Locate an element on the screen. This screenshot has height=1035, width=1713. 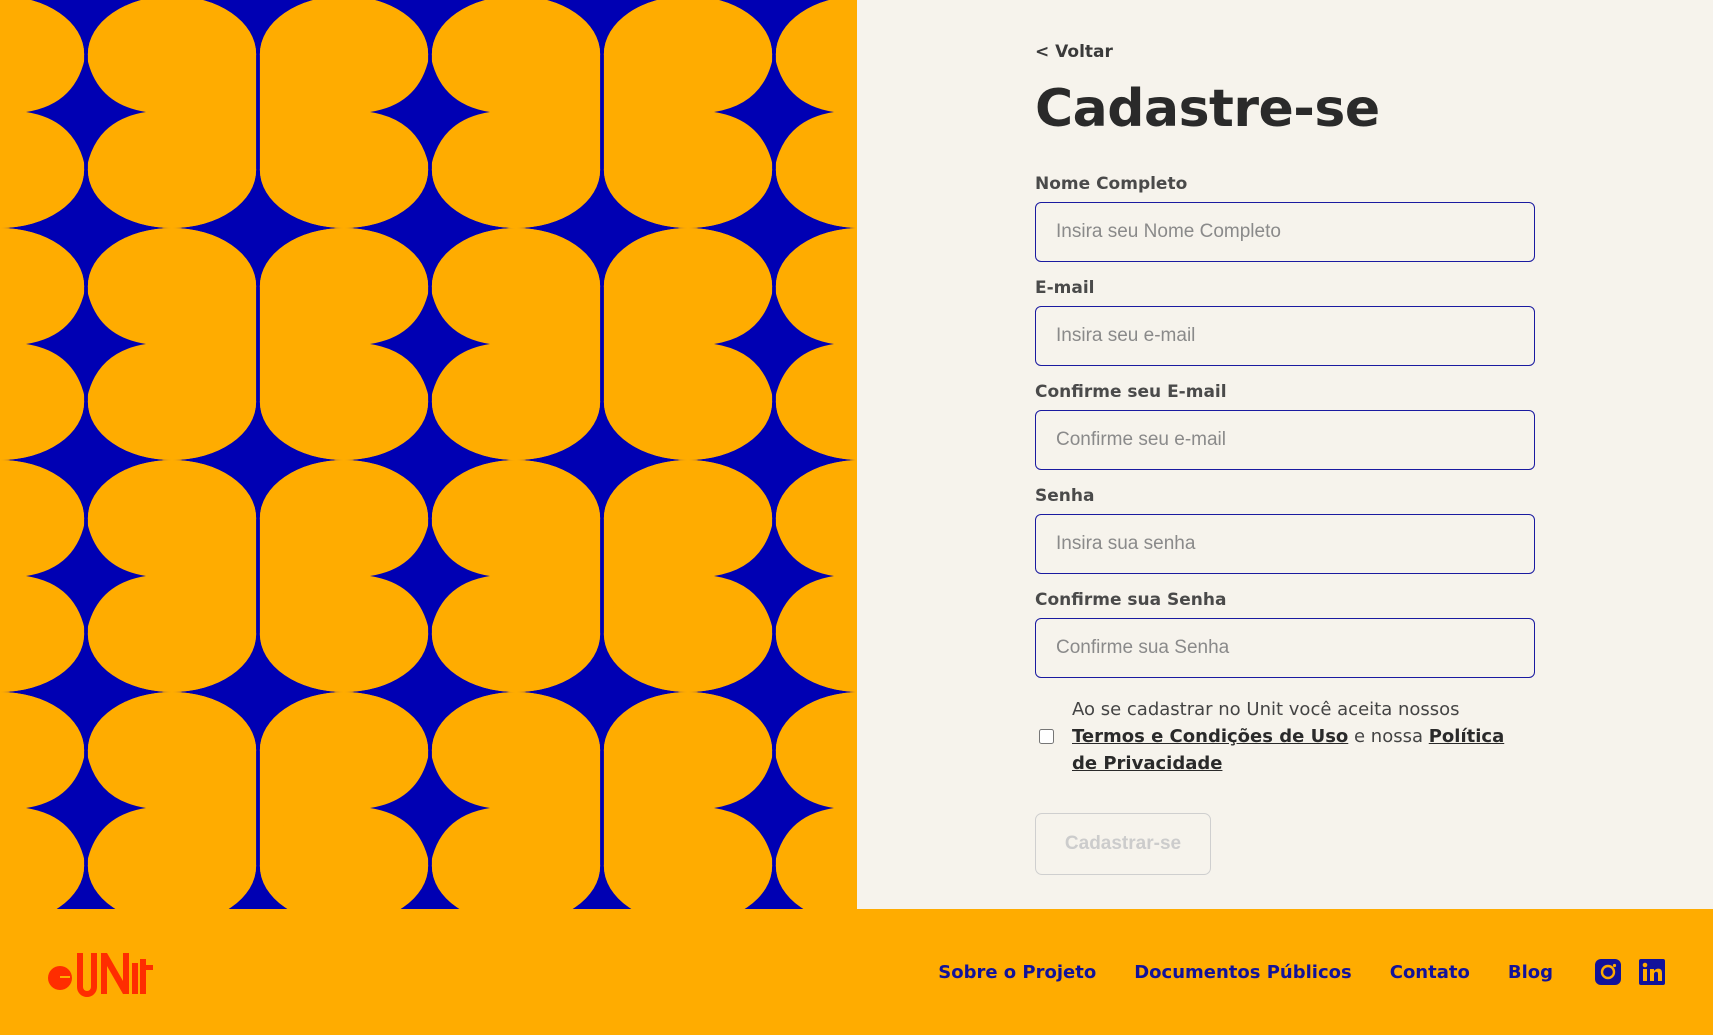
email-label: E-mail is located at coordinates (1065, 287).